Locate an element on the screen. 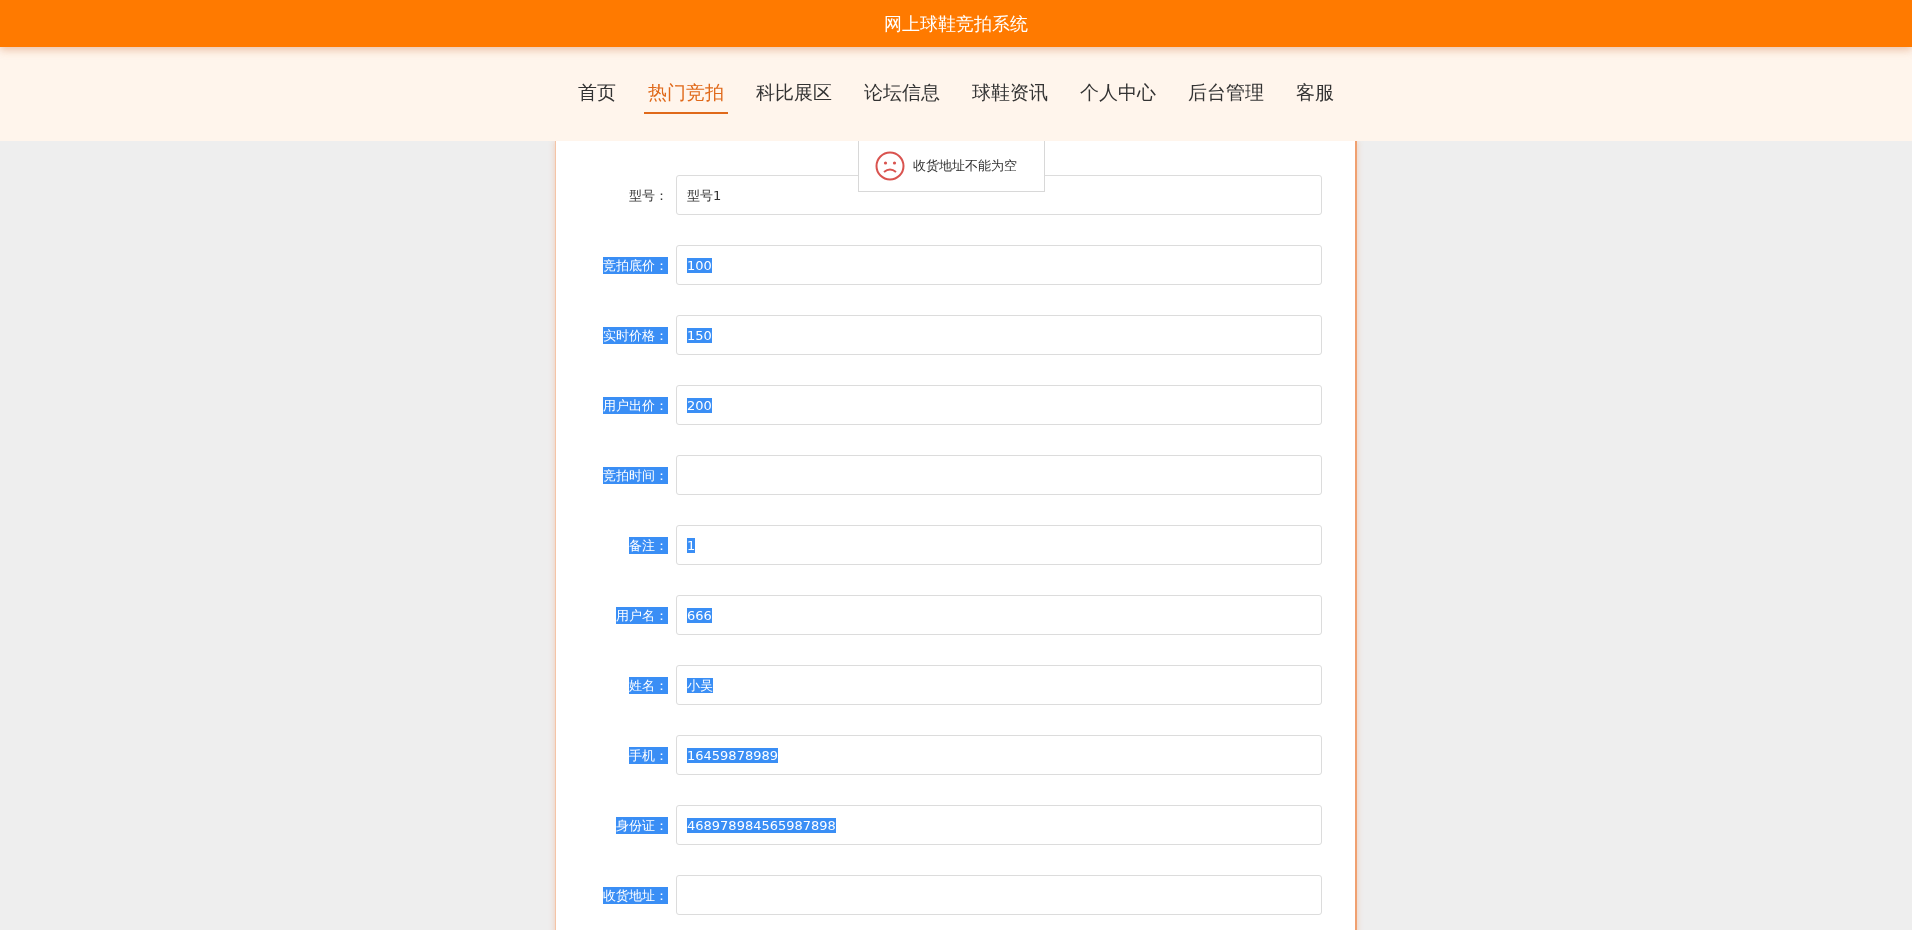  field-label: 备注： is located at coordinates (648, 545).